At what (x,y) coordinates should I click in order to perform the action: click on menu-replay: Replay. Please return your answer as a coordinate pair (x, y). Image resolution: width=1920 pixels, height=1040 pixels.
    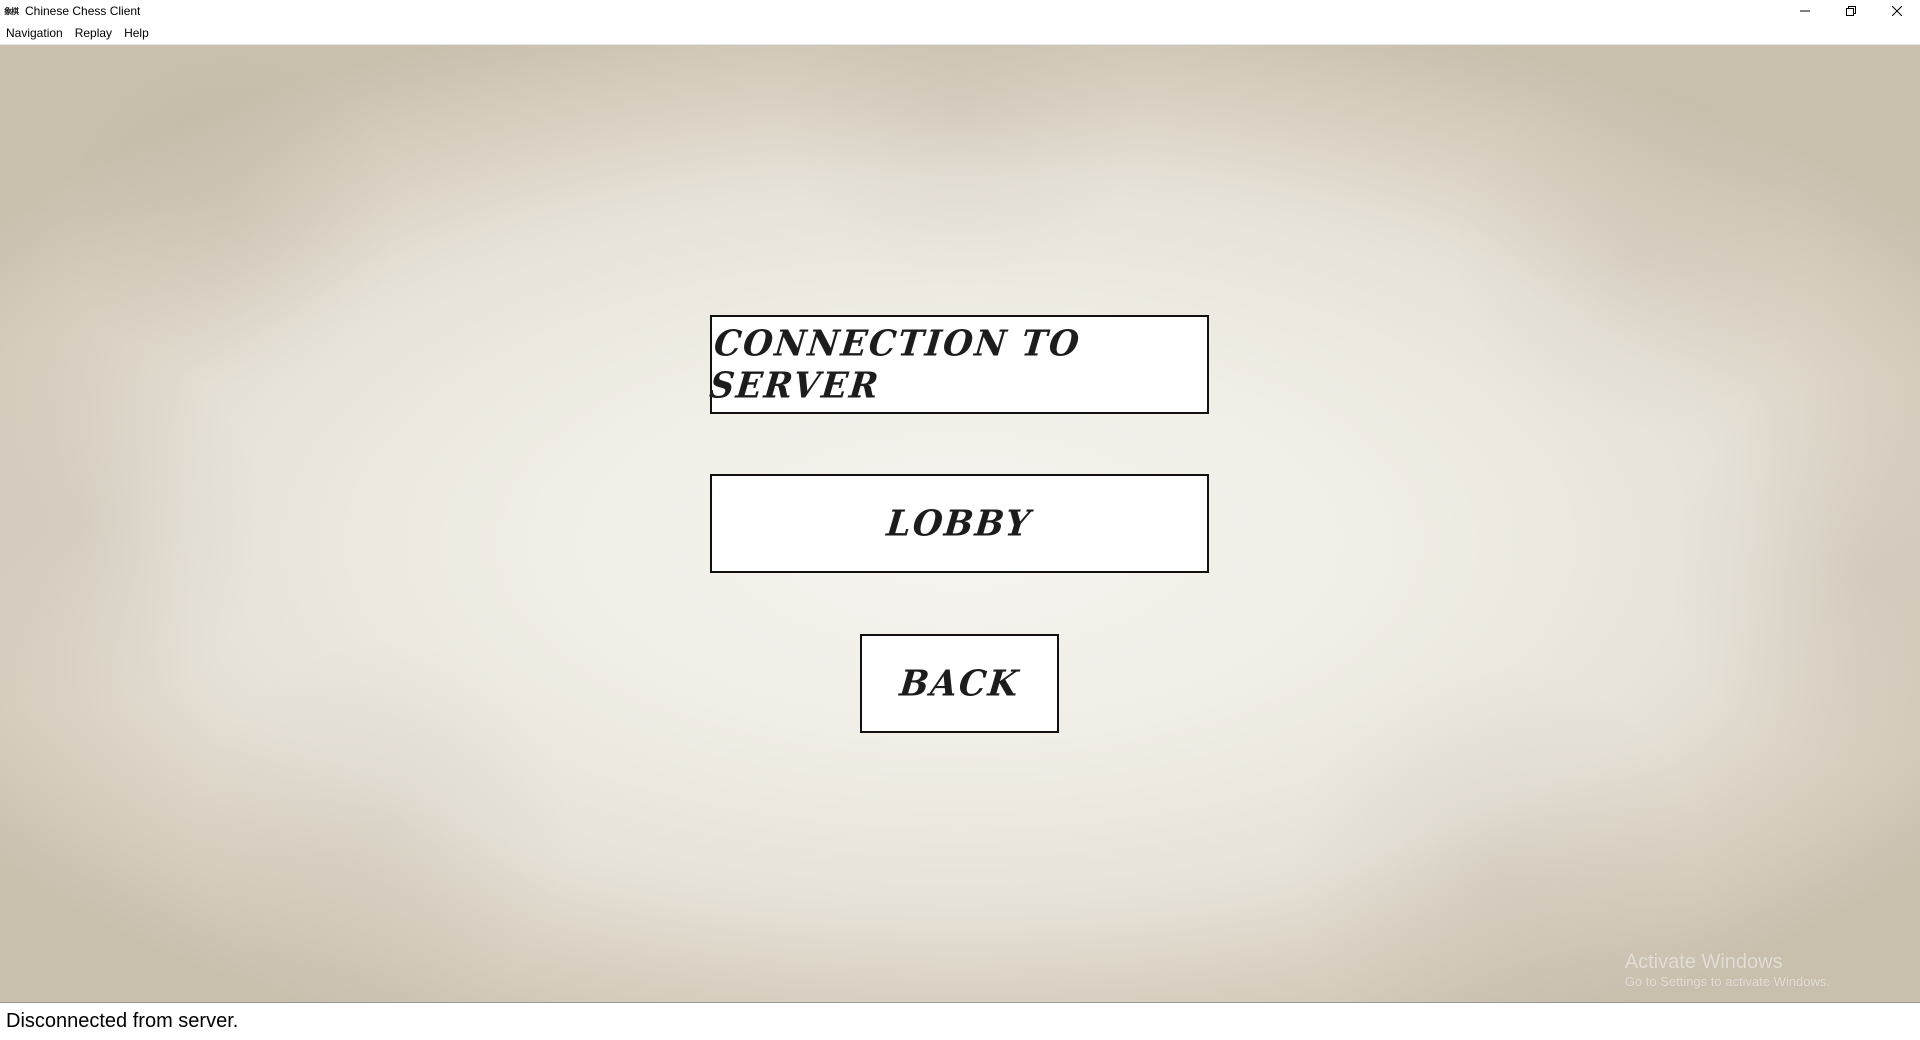
    Looking at the image, I should click on (93, 33).